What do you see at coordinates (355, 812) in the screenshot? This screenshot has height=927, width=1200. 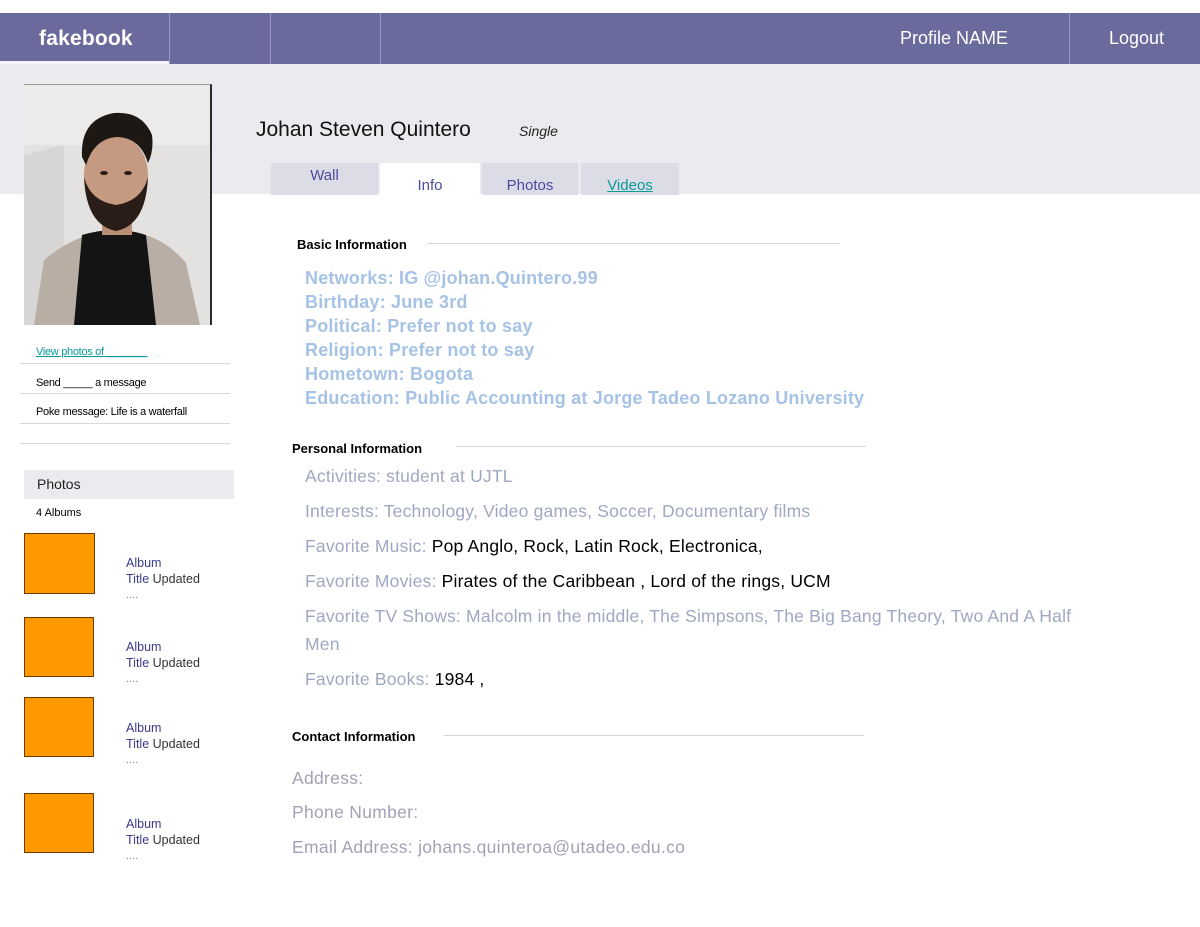 I see `phone-field: Phone Number:` at bounding box center [355, 812].